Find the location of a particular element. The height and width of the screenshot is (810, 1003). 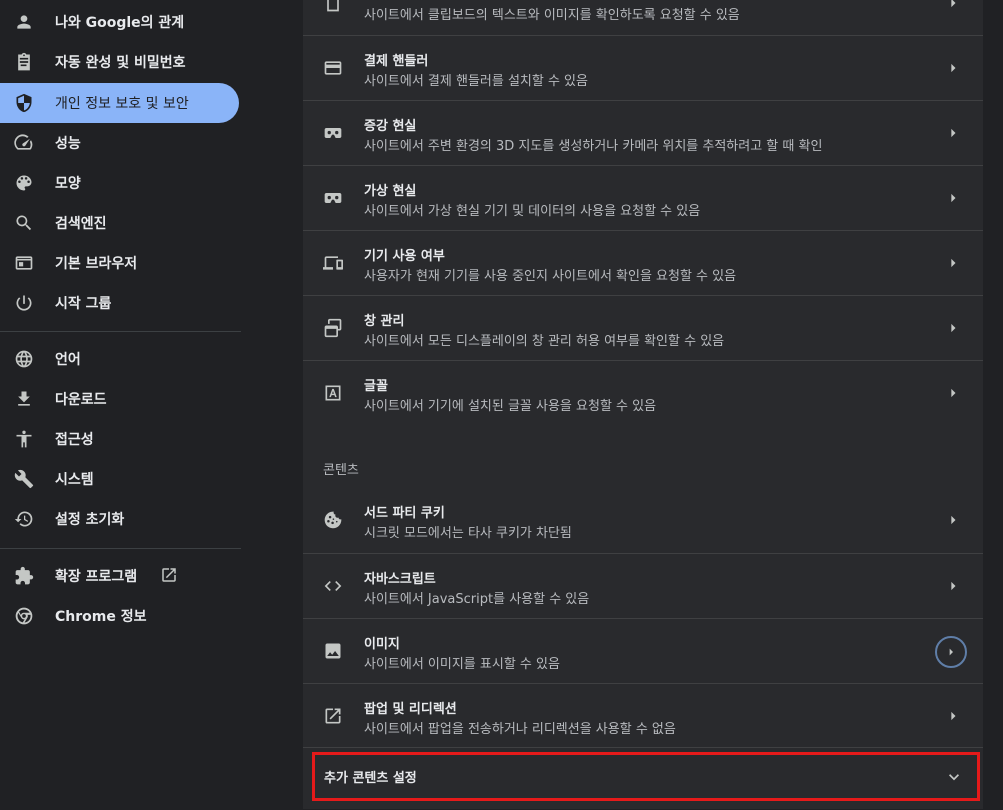

devices-icon is located at coordinates (333, 263).